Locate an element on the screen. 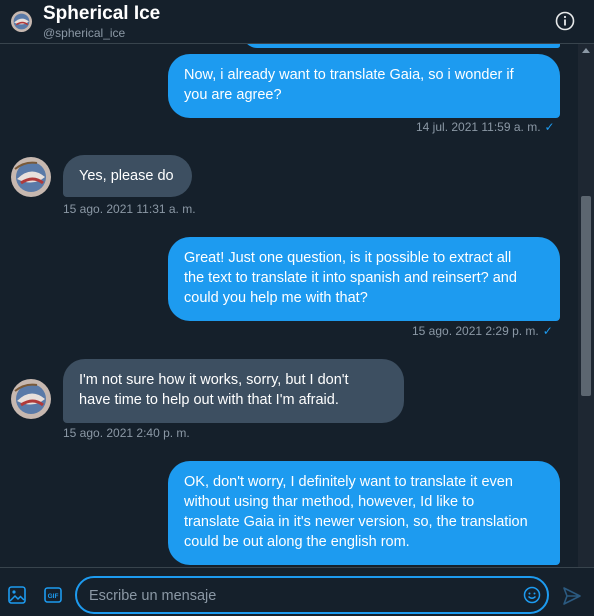  thread-scrollbar is located at coordinates (586, 305).